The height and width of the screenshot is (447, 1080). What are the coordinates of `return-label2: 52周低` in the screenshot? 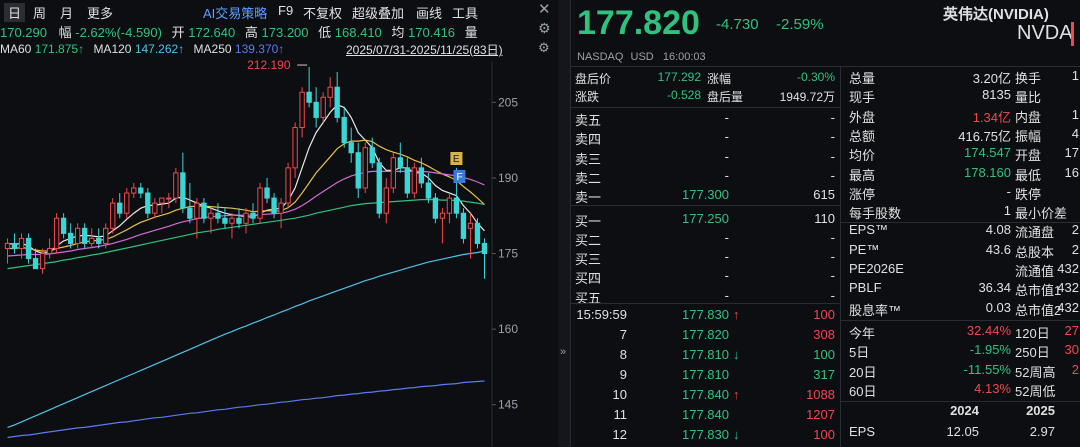 It's located at (1035, 391).